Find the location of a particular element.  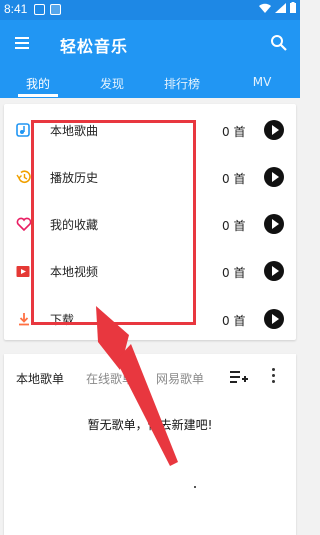

music-note-icon is located at coordinates (23, 130).